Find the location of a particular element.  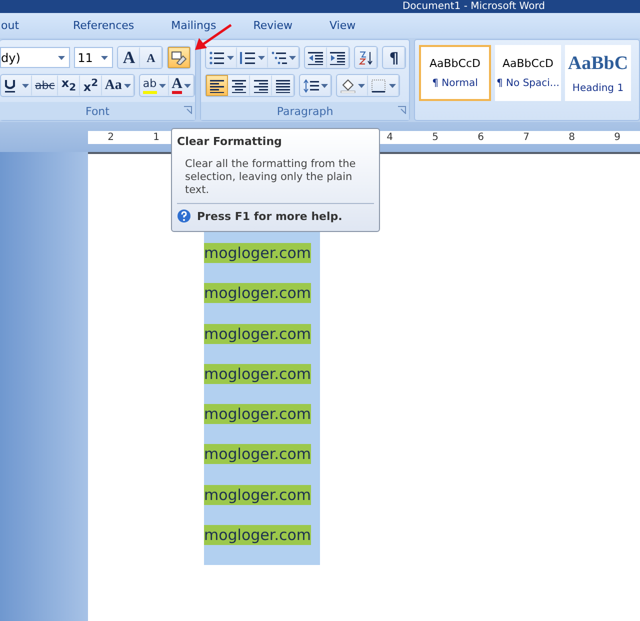

ruler-number: 2 is located at coordinates (110, 137).